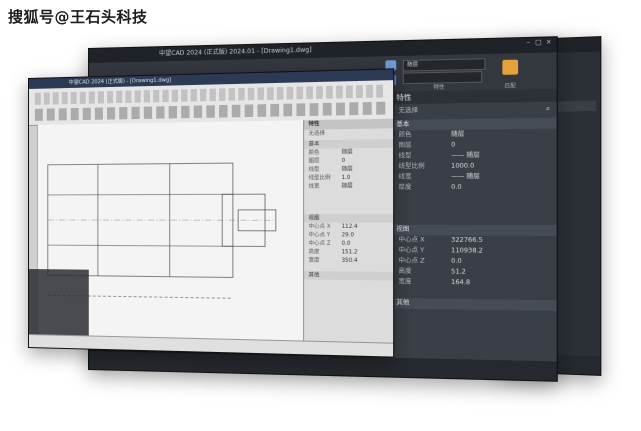  Describe the element at coordinates (473, 96) in the screenshot. I see `properties-panel-title: 特性` at that location.